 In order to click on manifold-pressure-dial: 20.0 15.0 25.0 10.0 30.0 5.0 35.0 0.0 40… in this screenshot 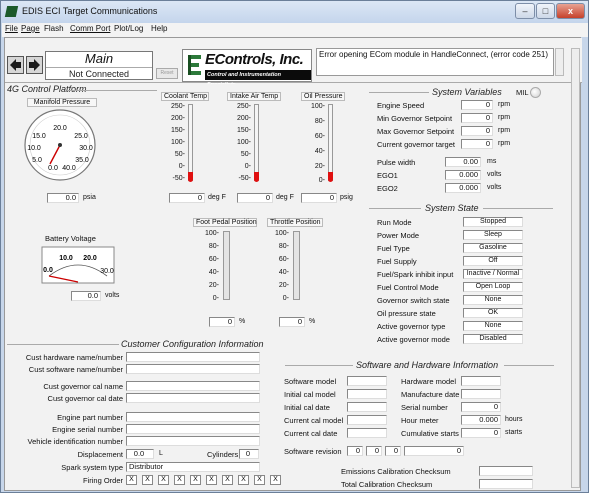, I will do `click(60, 145)`.